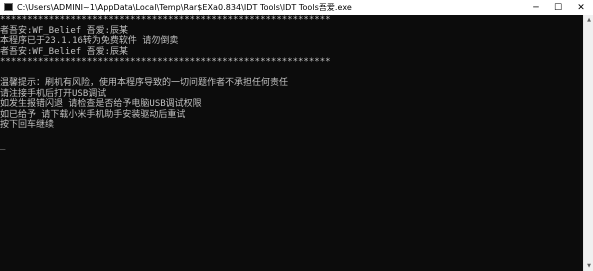 This screenshot has height=271, width=593. What do you see at coordinates (588, 266) in the screenshot?
I see `scroll-down-arrow-icon: ▼` at bounding box center [588, 266].